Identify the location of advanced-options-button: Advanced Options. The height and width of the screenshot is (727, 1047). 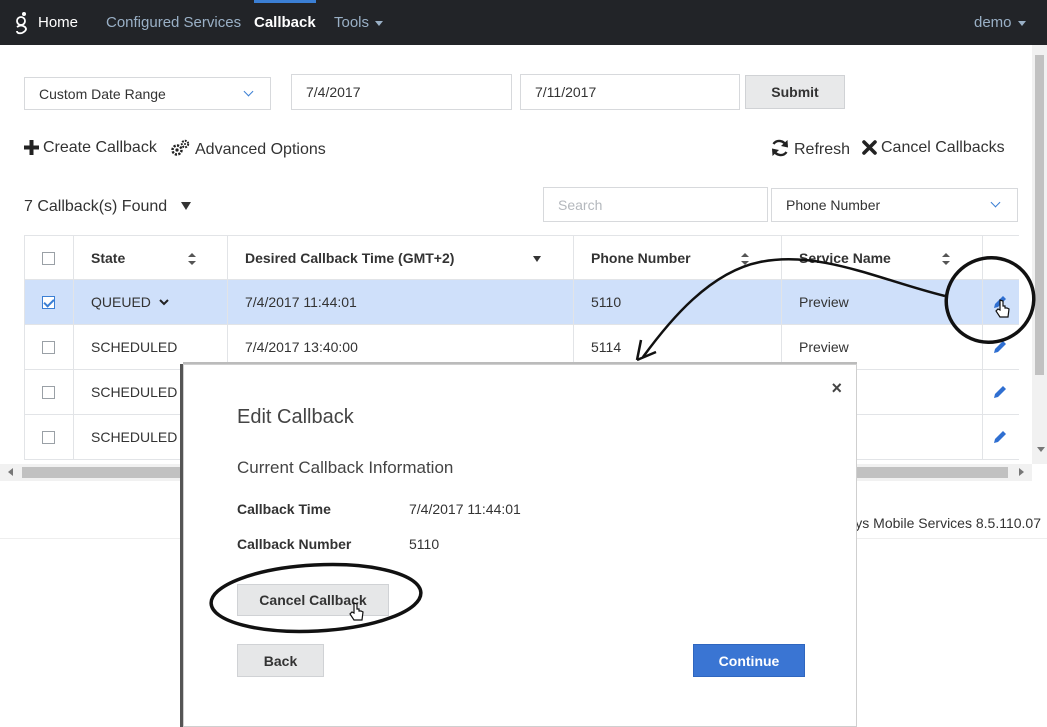
(247, 149).